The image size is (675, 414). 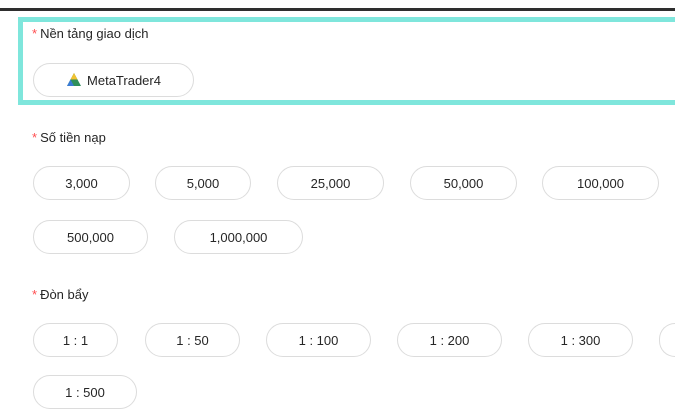 What do you see at coordinates (113, 80) in the screenshot?
I see `platform-option-metatrader4: MetaTrader4` at bounding box center [113, 80].